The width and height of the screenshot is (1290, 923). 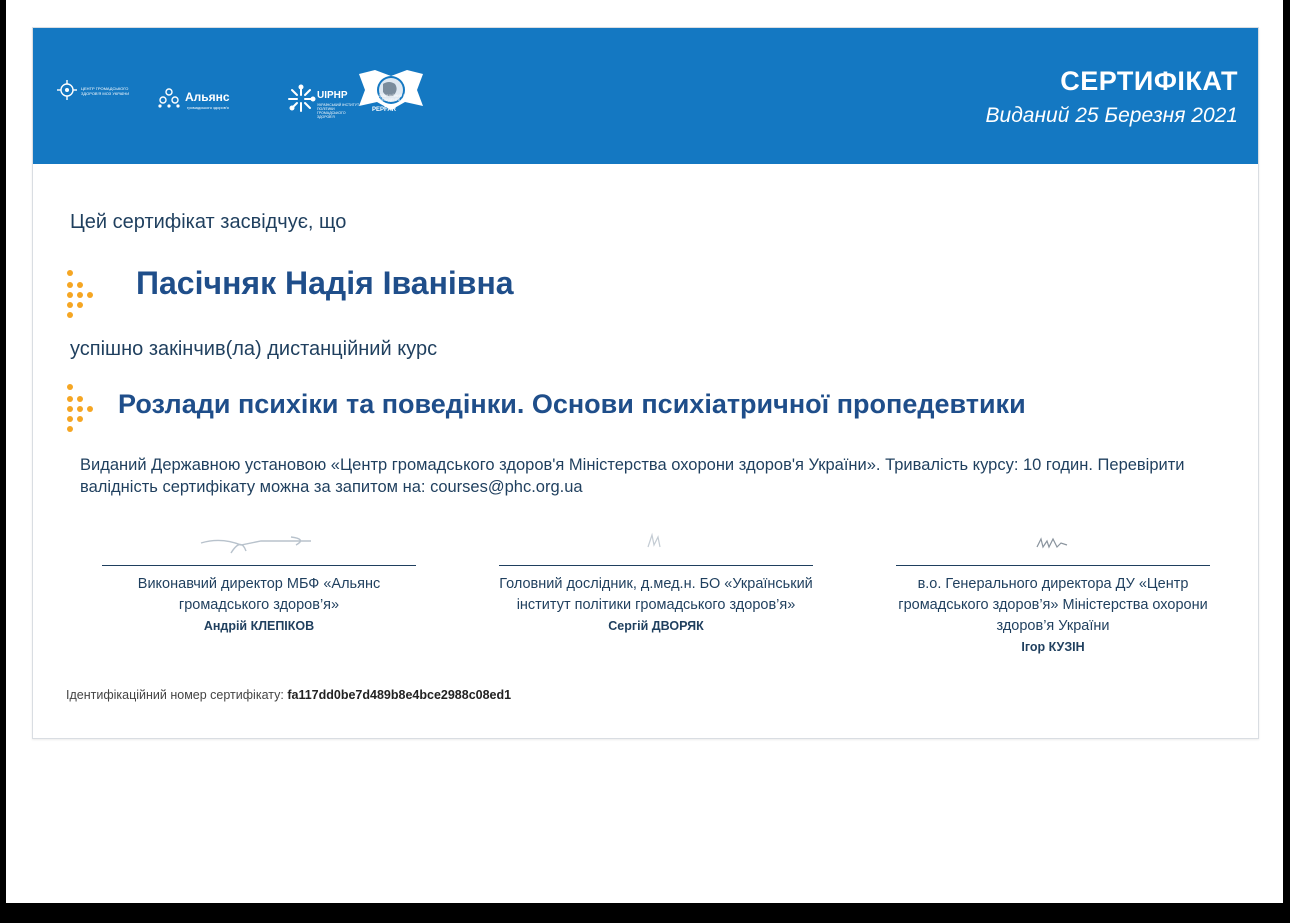 I want to click on signatory-3-name: Ігор КУЗІН, so click(x=1053, y=647).